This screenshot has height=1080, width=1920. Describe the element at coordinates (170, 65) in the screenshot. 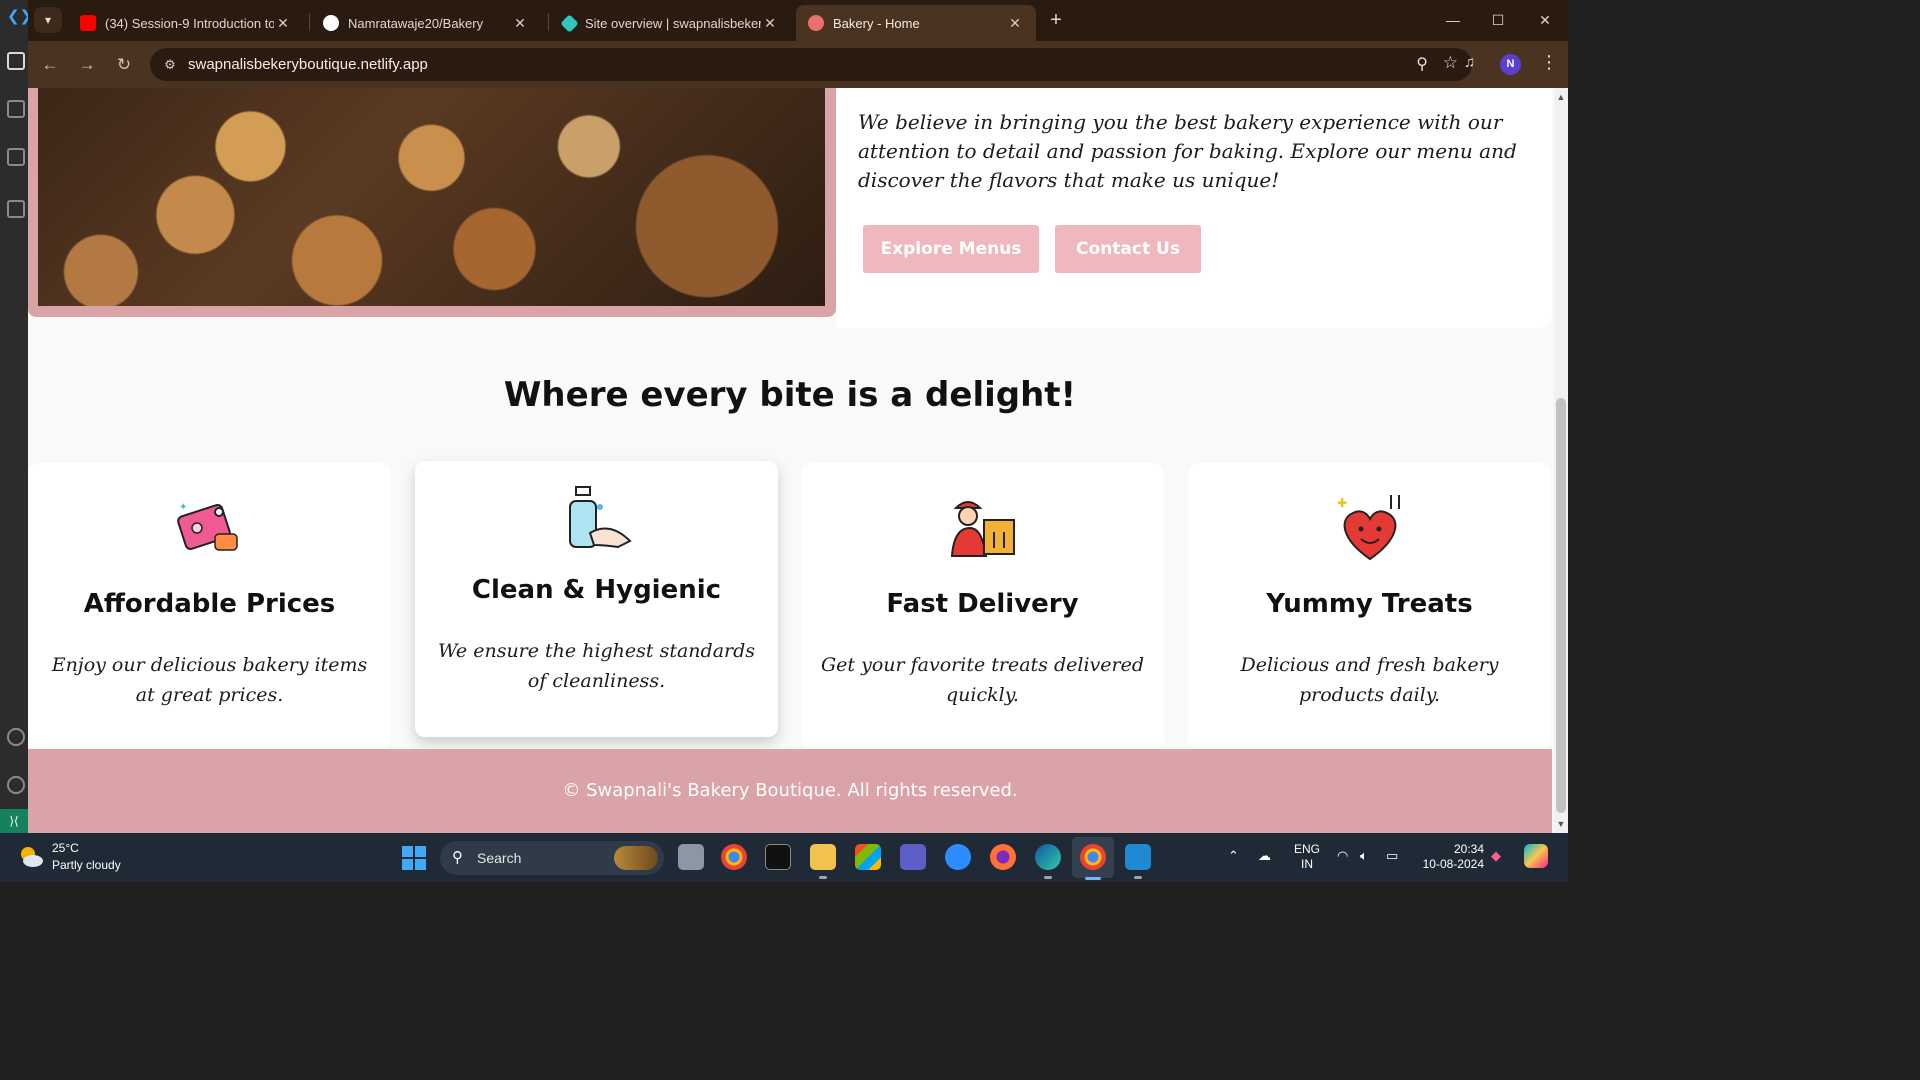

I see `site-info-icon: ⚙` at that location.